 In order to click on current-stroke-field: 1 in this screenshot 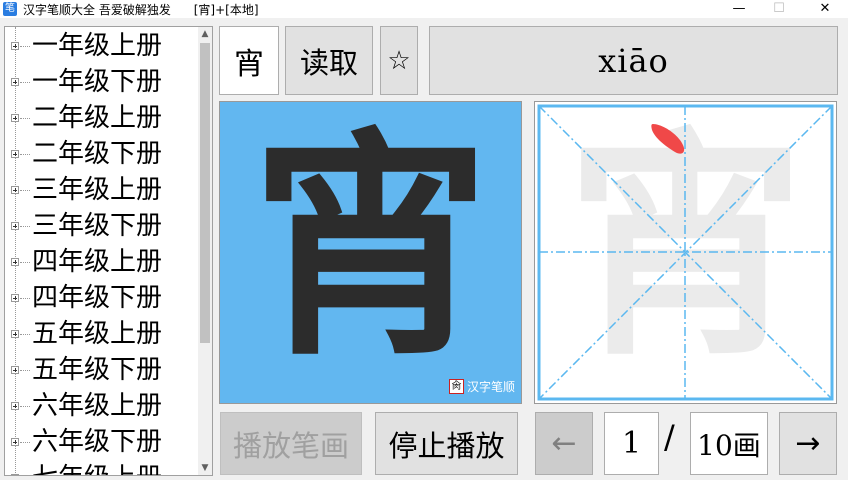, I will do `click(631, 443)`.